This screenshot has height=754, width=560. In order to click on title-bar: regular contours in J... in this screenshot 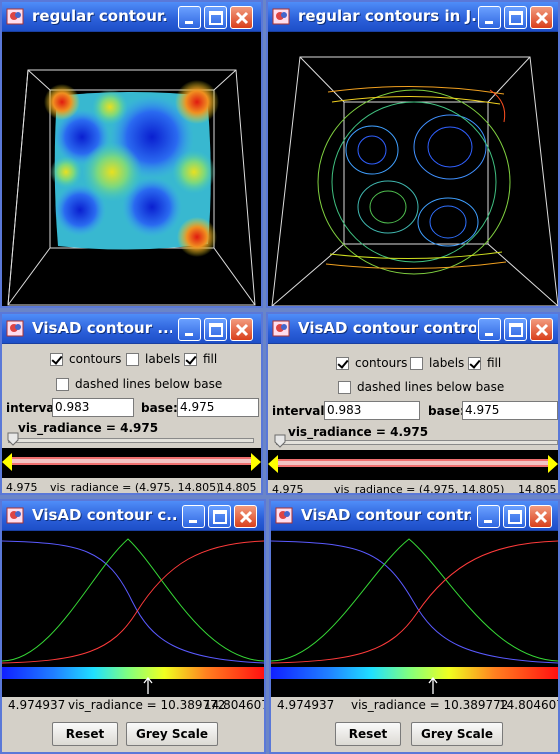, I will do `click(413, 17)`.